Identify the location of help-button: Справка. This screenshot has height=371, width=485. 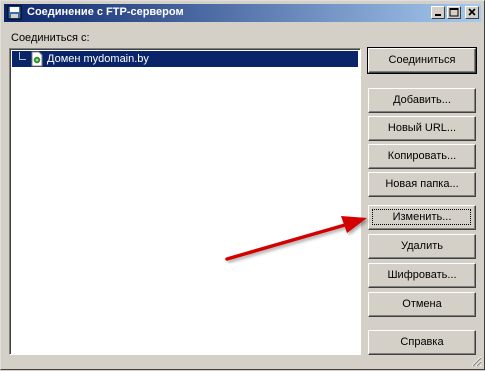
(422, 342).